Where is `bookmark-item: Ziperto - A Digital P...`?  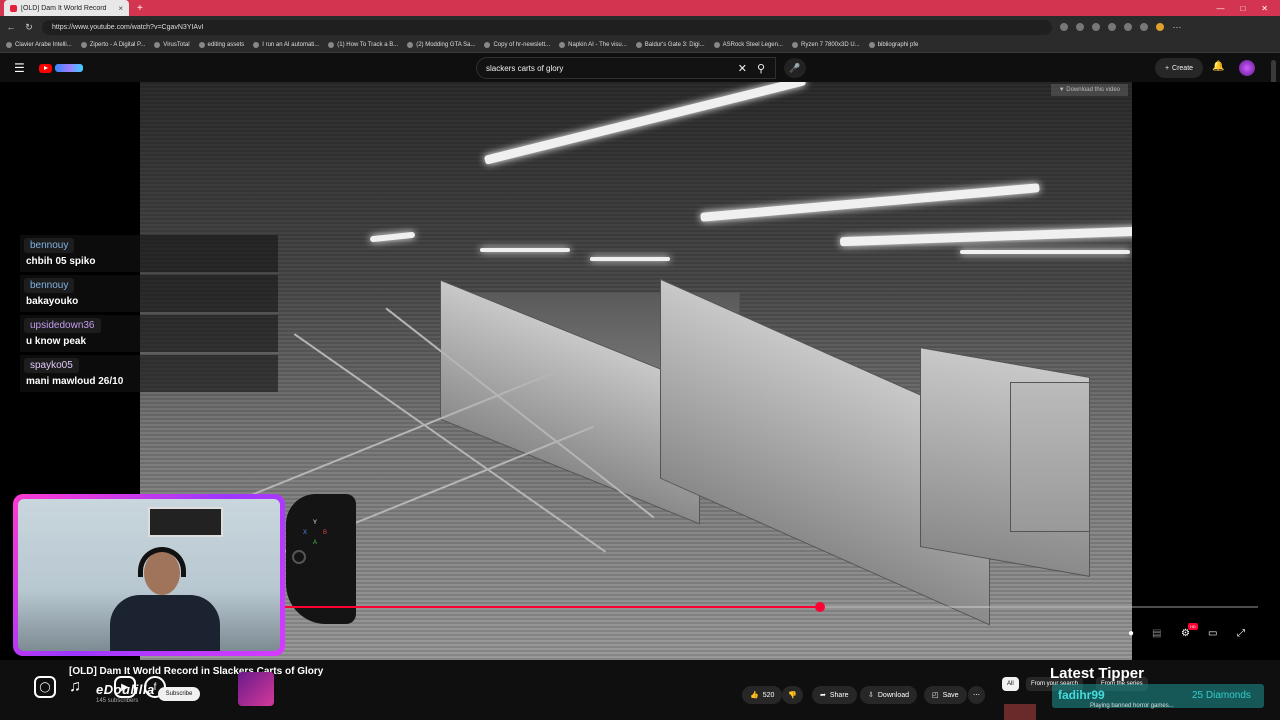 bookmark-item: Ziperto - A Digital P... is located at coordinates (112, 45).